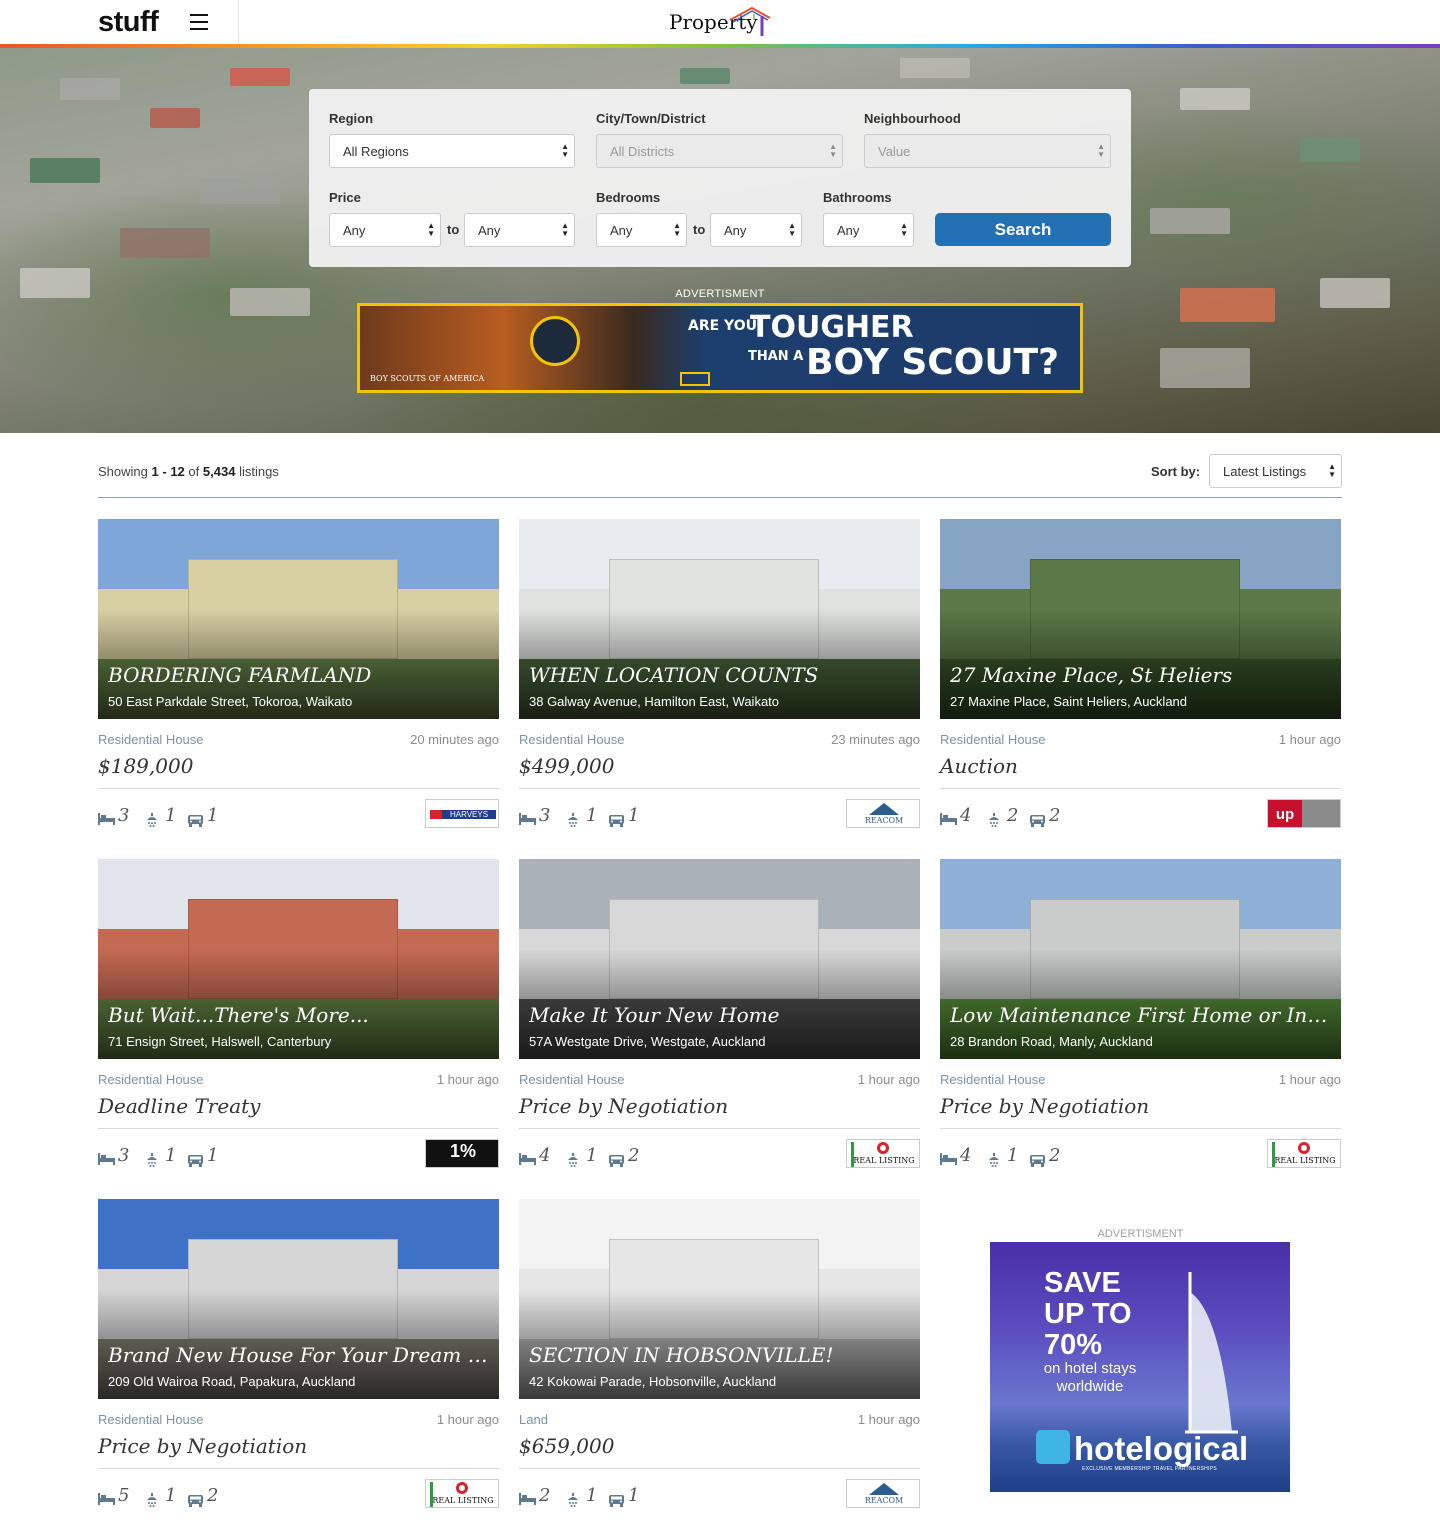  Describe the element at coordinates (300, 1355) in the screenshot. I see `listing-title: Brand New House For Your Dream Home` at that location.